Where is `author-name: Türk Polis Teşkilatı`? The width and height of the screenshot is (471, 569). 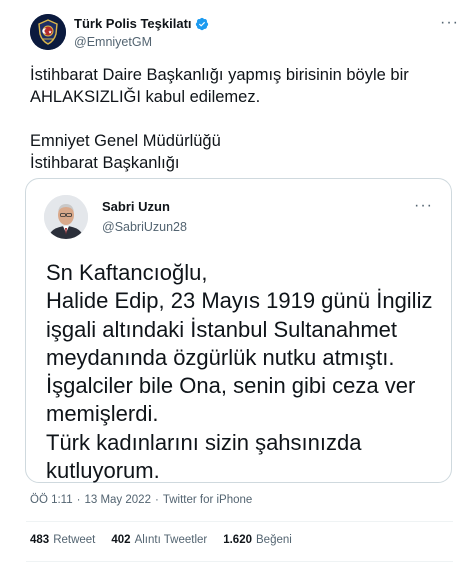 author-name: Türk Polis Teşkilatı is located at coordinates (133, 23).